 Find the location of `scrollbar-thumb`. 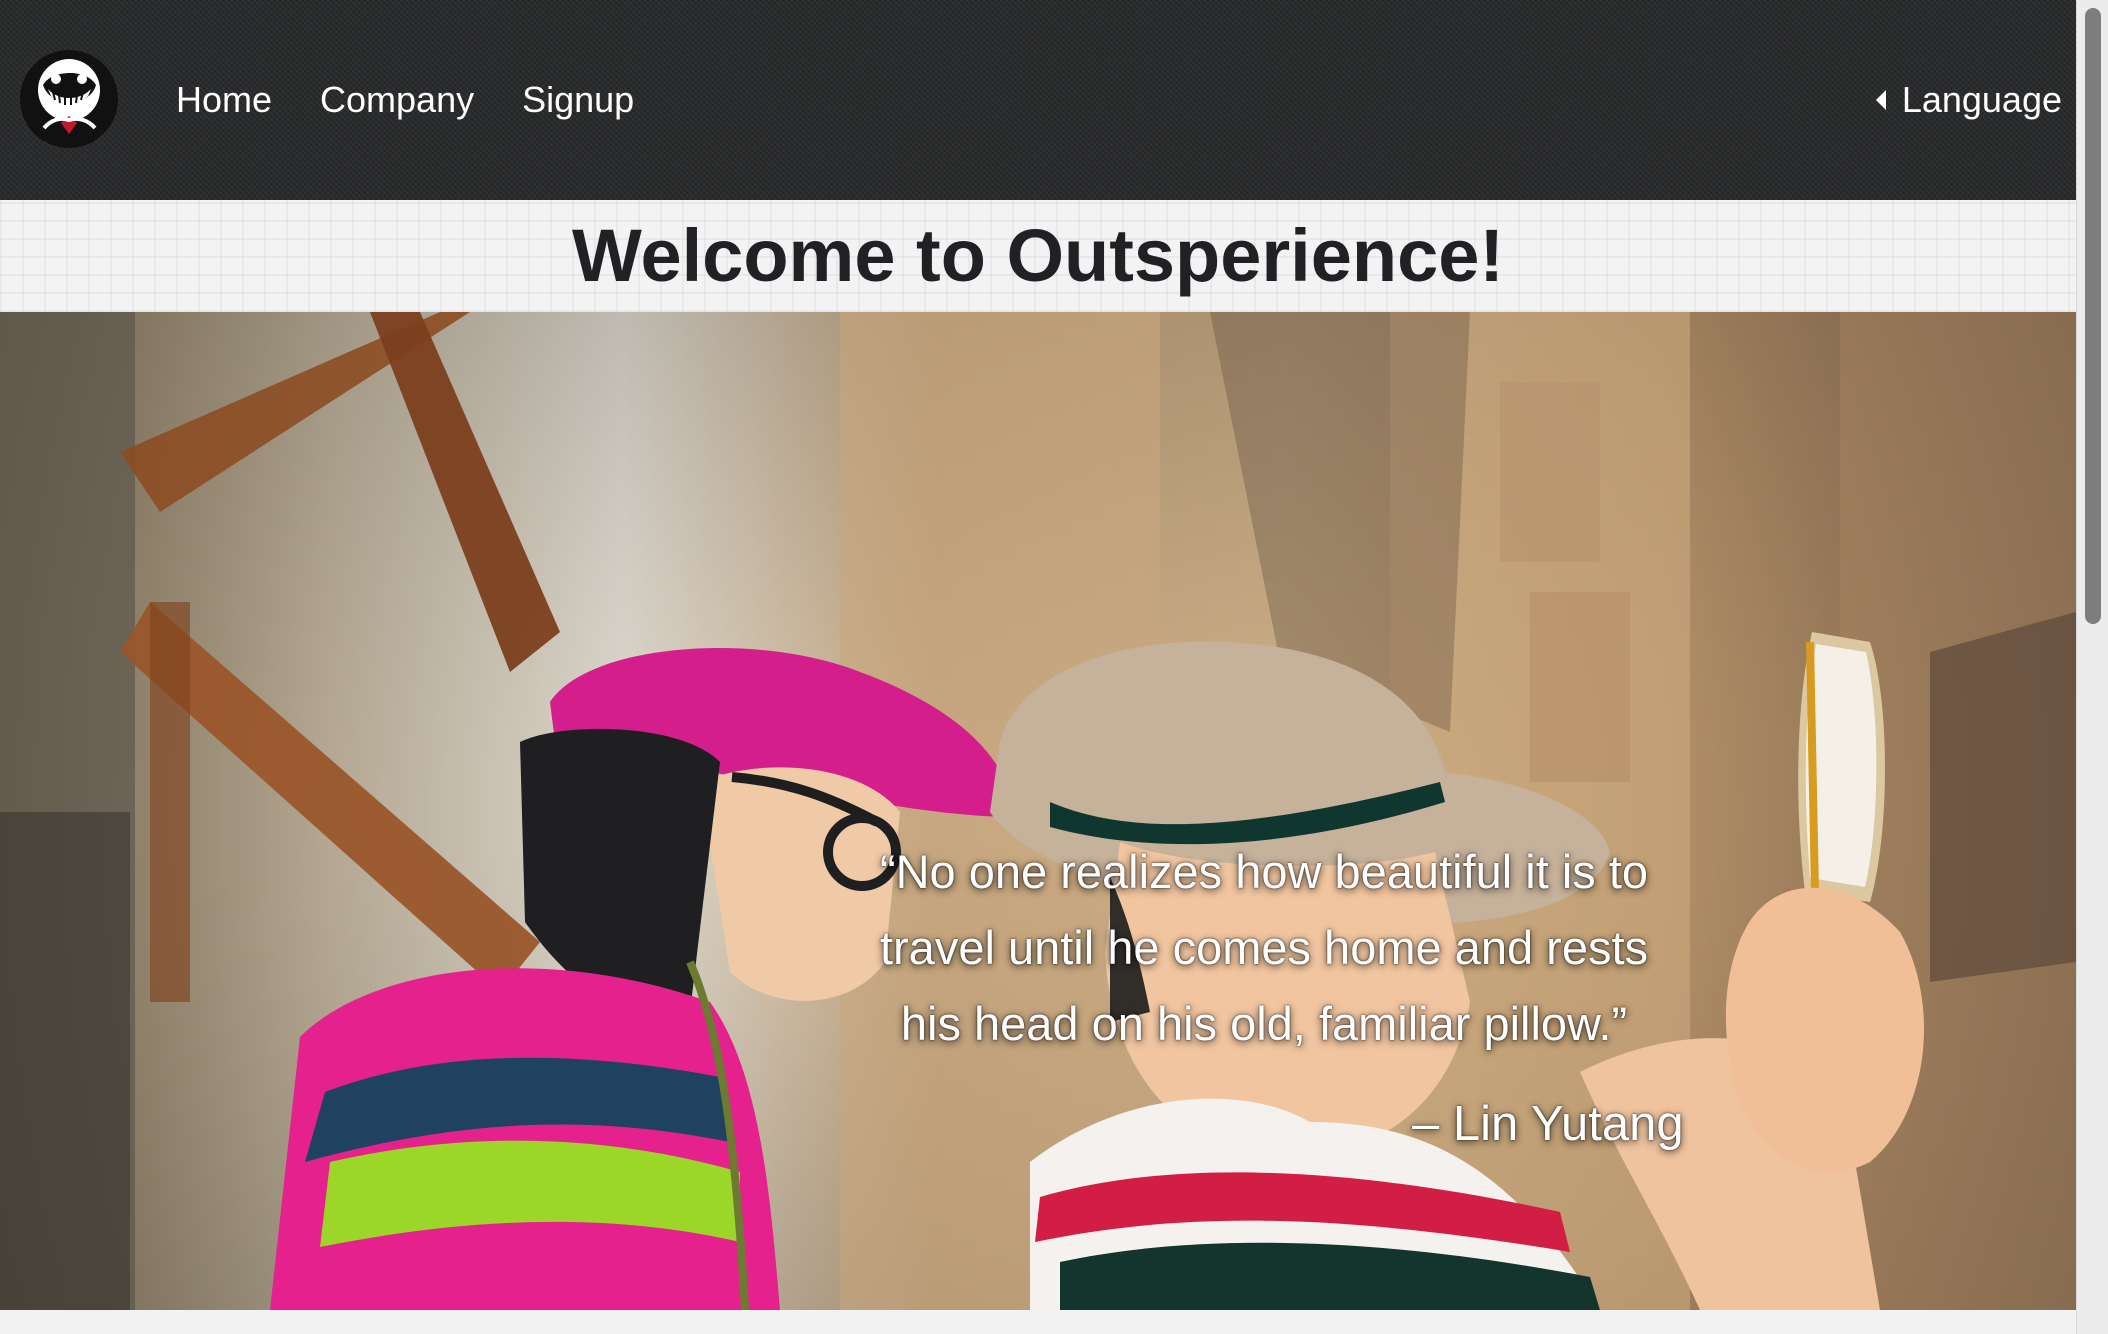

scrollbar-thumb is located at coordinates (2093, 316).